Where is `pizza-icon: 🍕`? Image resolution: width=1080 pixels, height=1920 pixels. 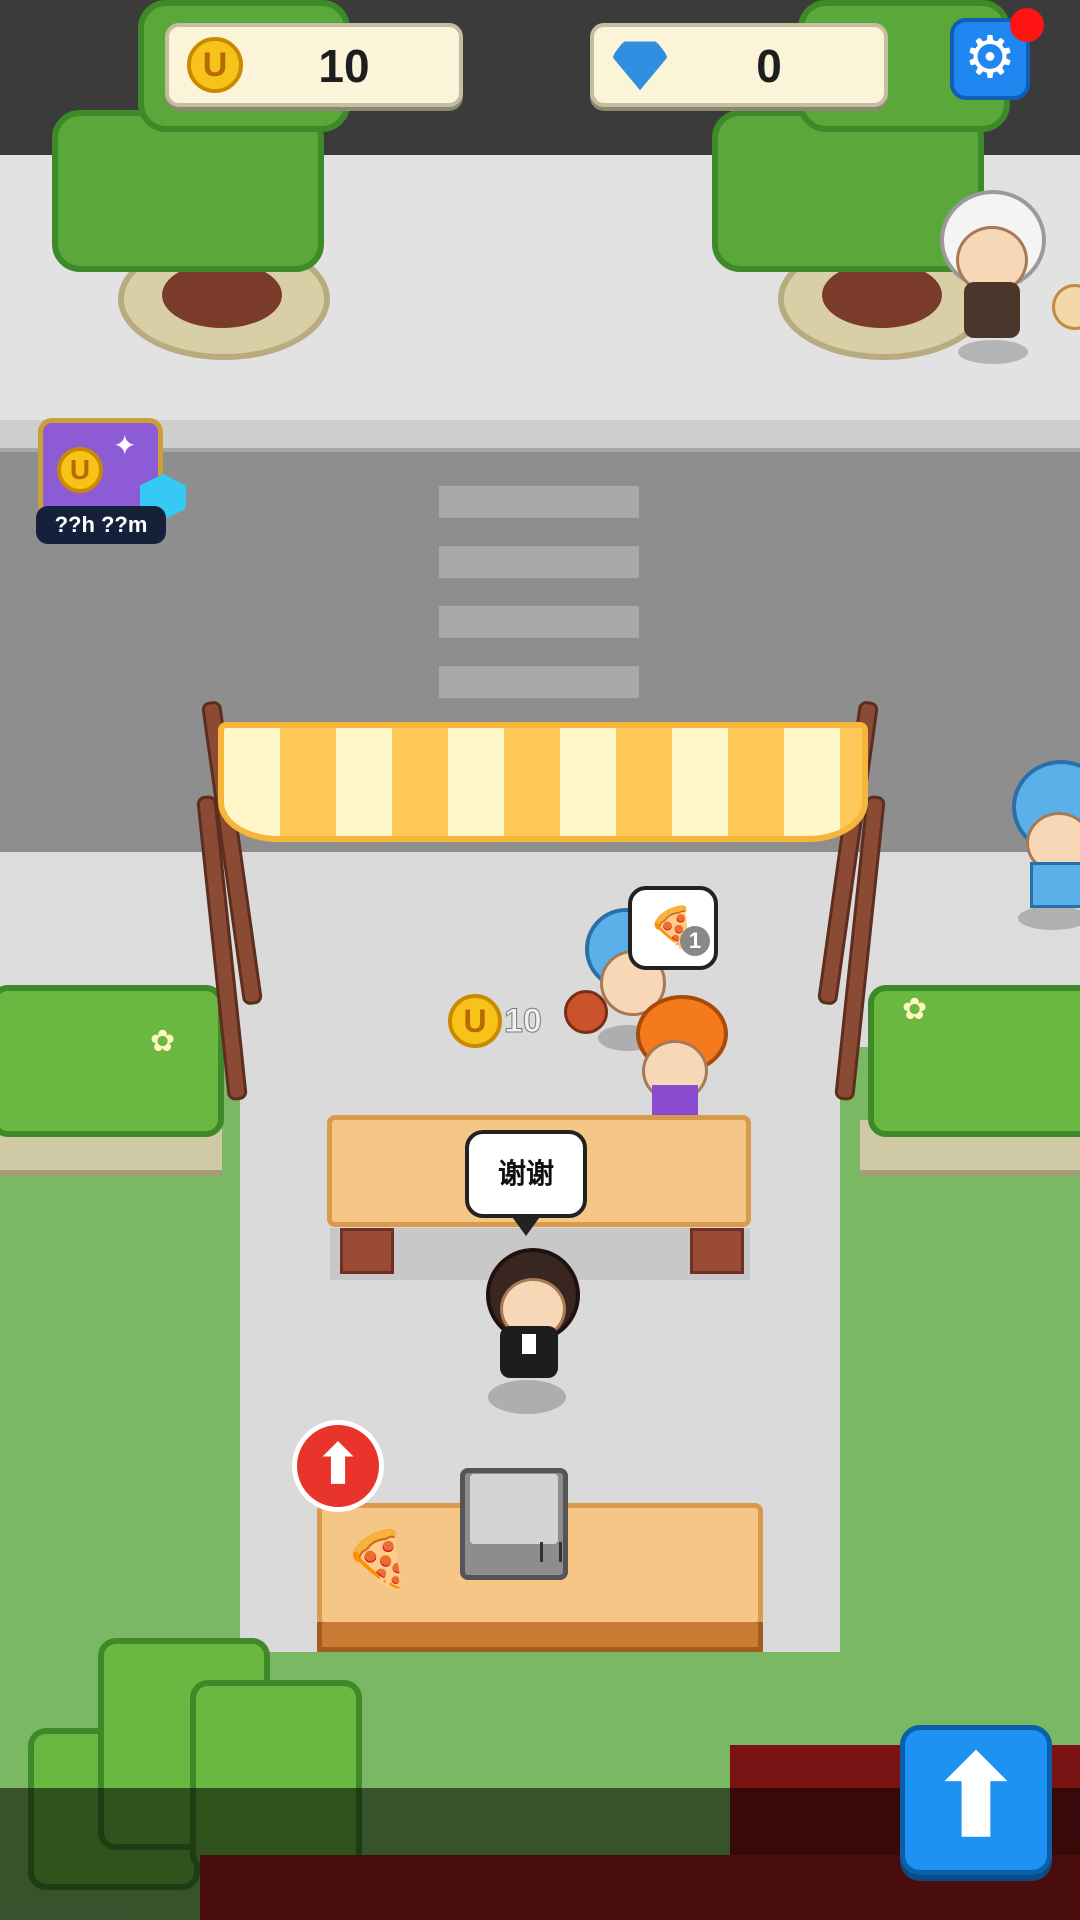
pizza-icon: 🍕 is located at coordinates (377, 1559).